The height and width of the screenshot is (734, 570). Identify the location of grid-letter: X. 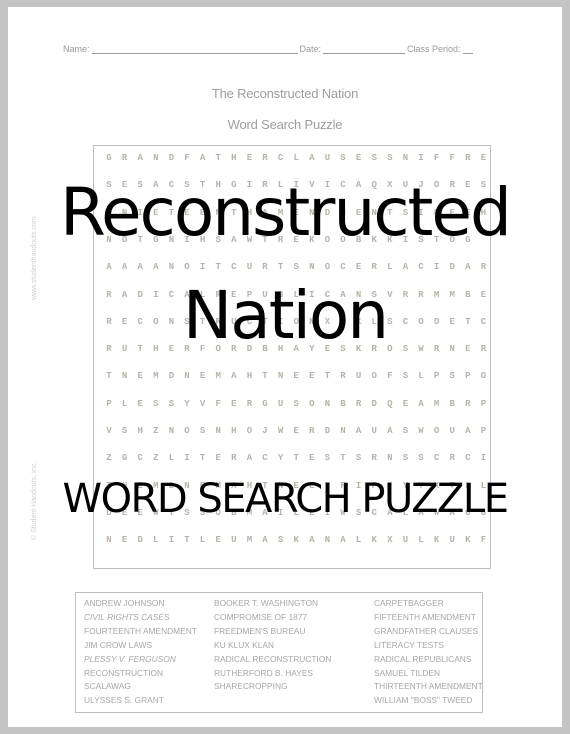
(390, 540).